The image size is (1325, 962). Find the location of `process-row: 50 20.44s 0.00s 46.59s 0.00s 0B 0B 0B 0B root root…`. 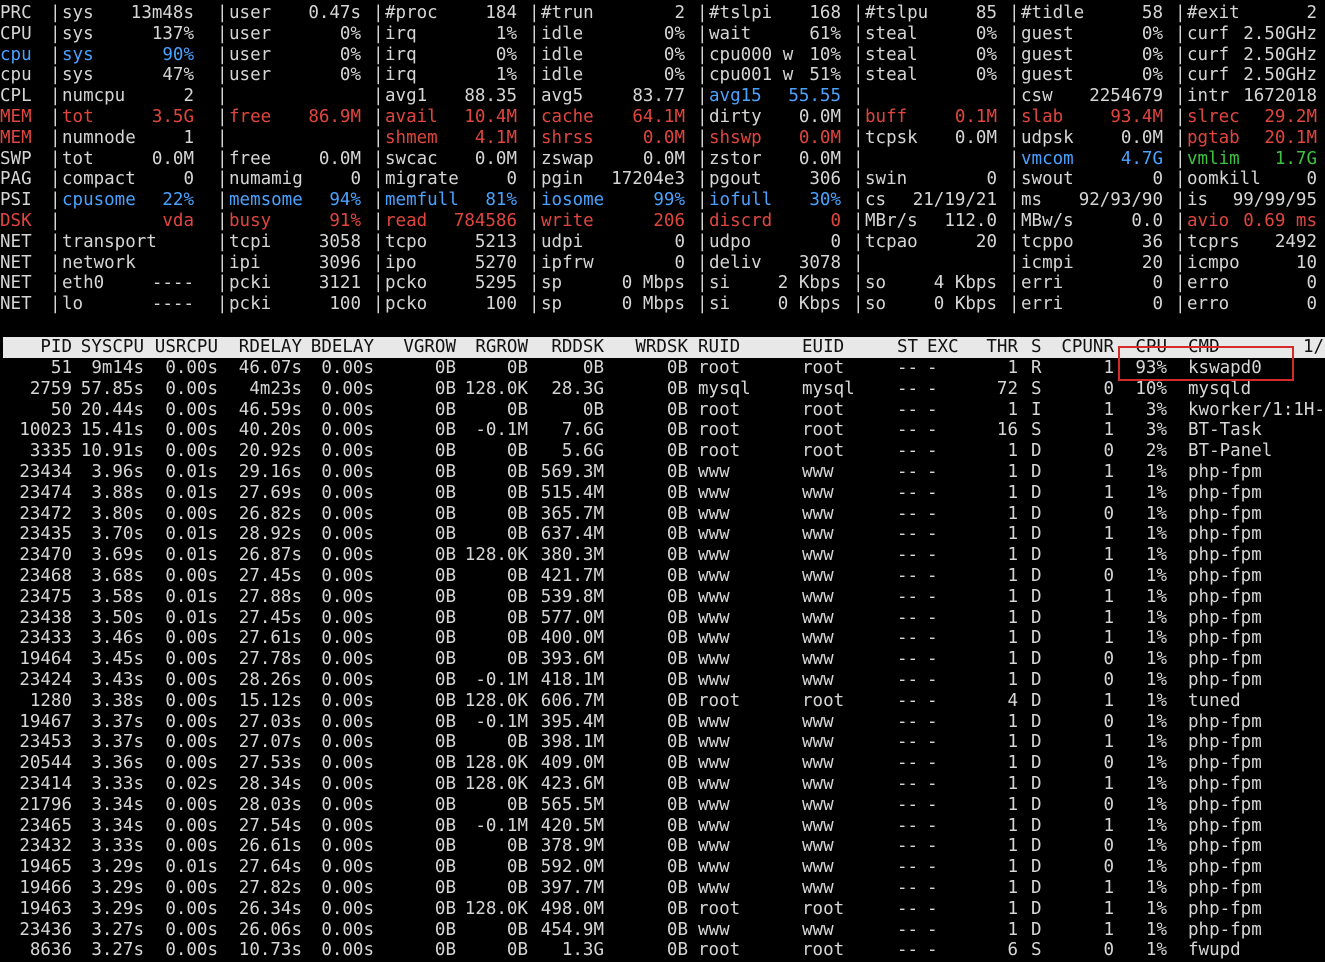

process-row: 50 20.44s 0.00s 46.59s 0.00s 0B 0B 0B 0B root root… is located at coordinates (662, 410).